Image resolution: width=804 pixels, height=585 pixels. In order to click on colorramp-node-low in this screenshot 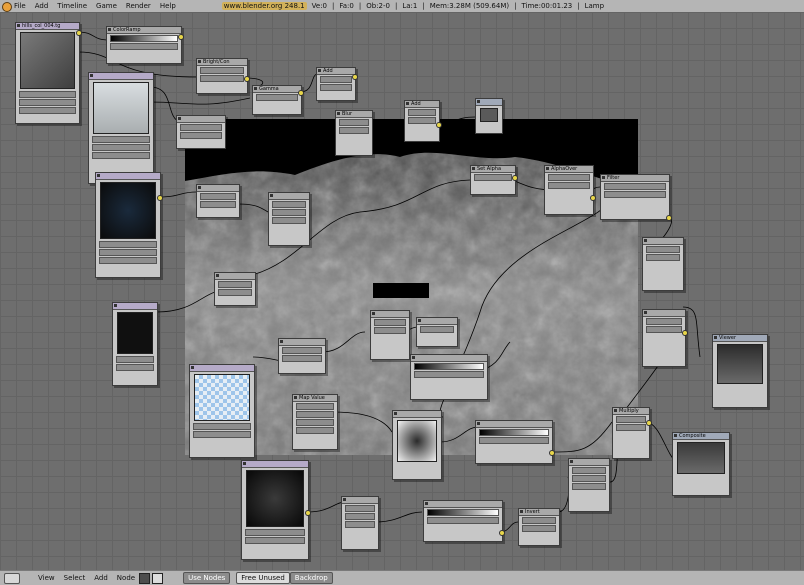, I will do `click(514, 442)`.